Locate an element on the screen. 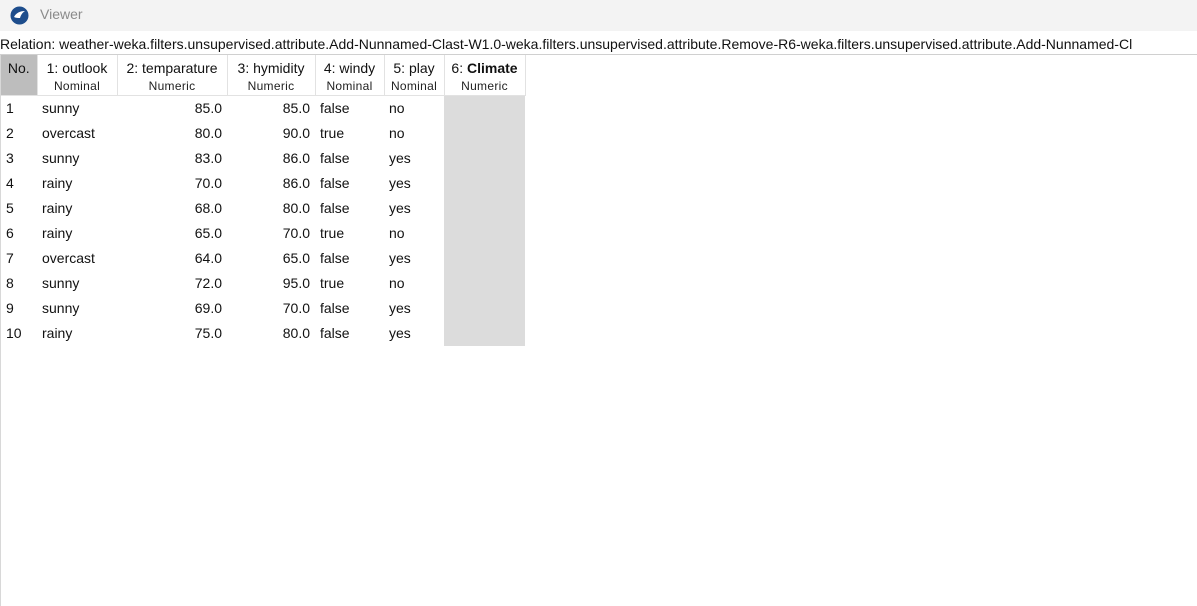 The width and height of the screenshot is (1197, 606). temparature-cell: 68.0 is located at coordinates (172, 208).